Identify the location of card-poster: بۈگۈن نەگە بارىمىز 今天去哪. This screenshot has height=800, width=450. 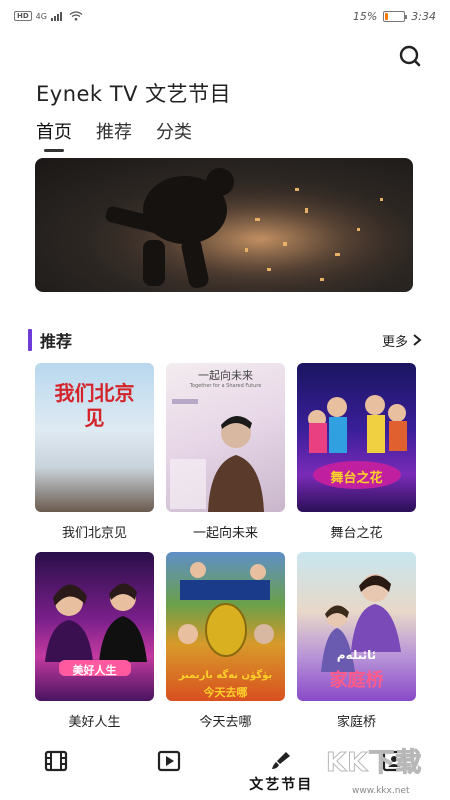
(225, 626).